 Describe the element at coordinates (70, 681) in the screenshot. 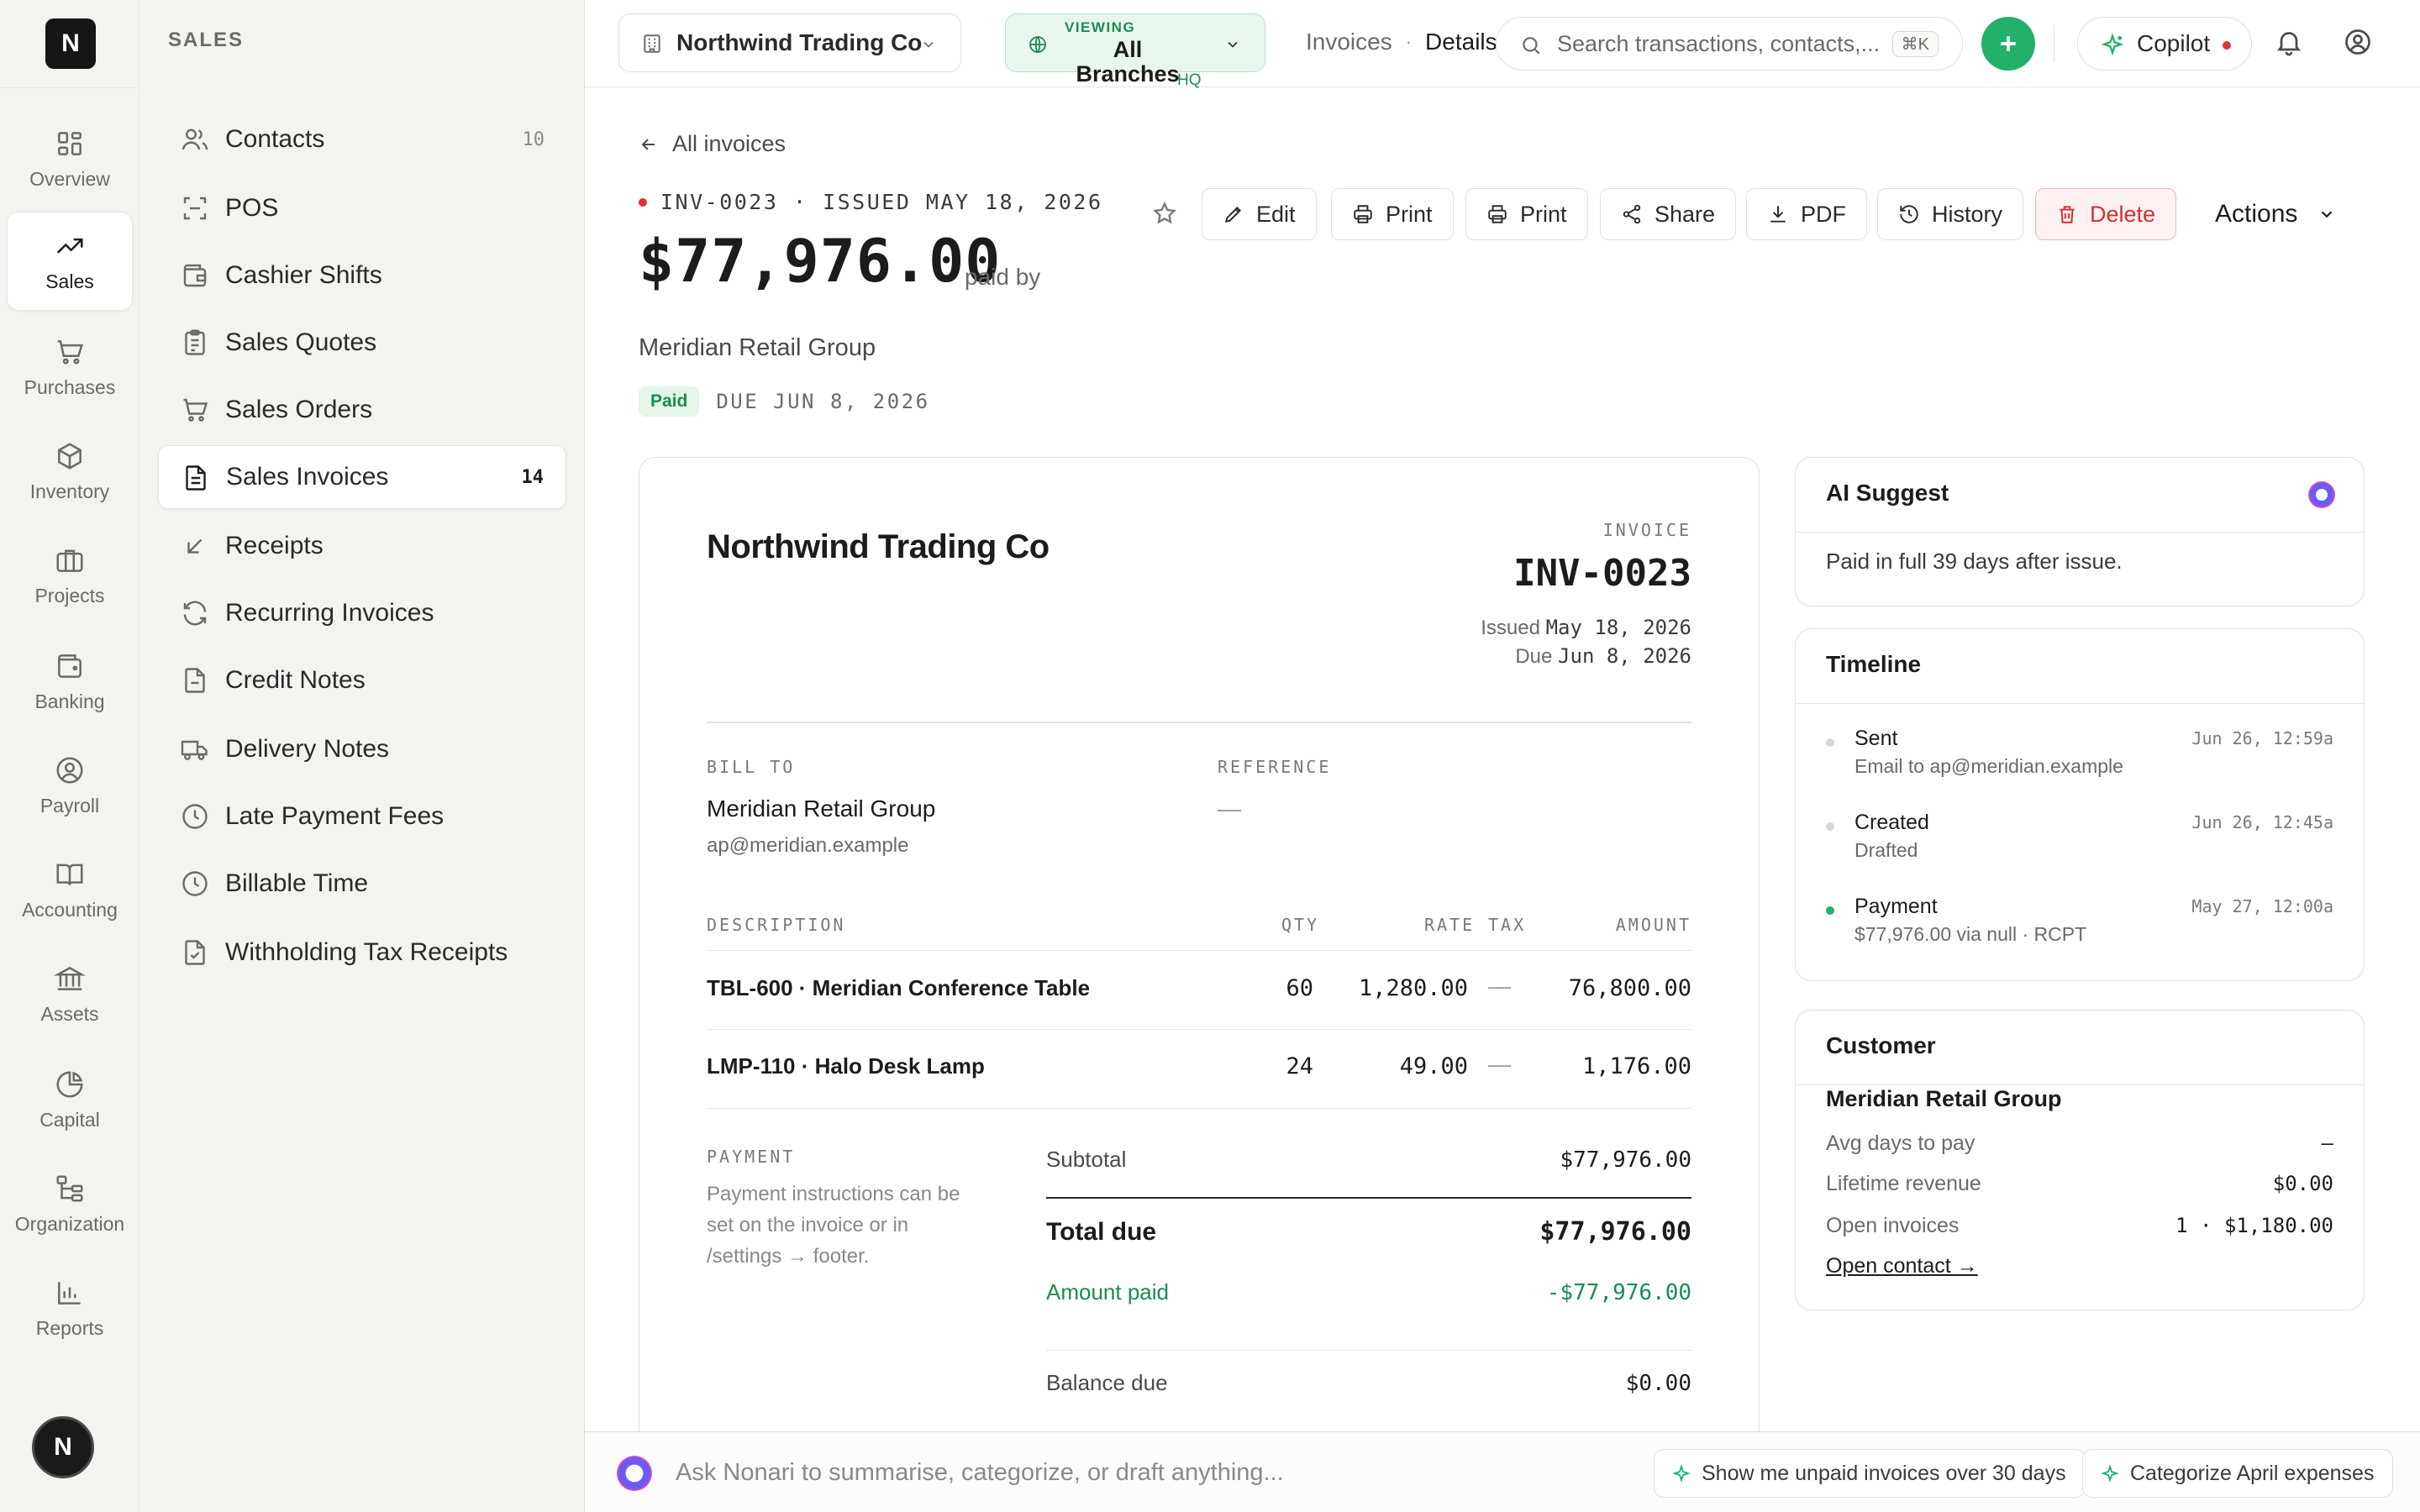

I see `rail-item-banking: Banking` at that location.